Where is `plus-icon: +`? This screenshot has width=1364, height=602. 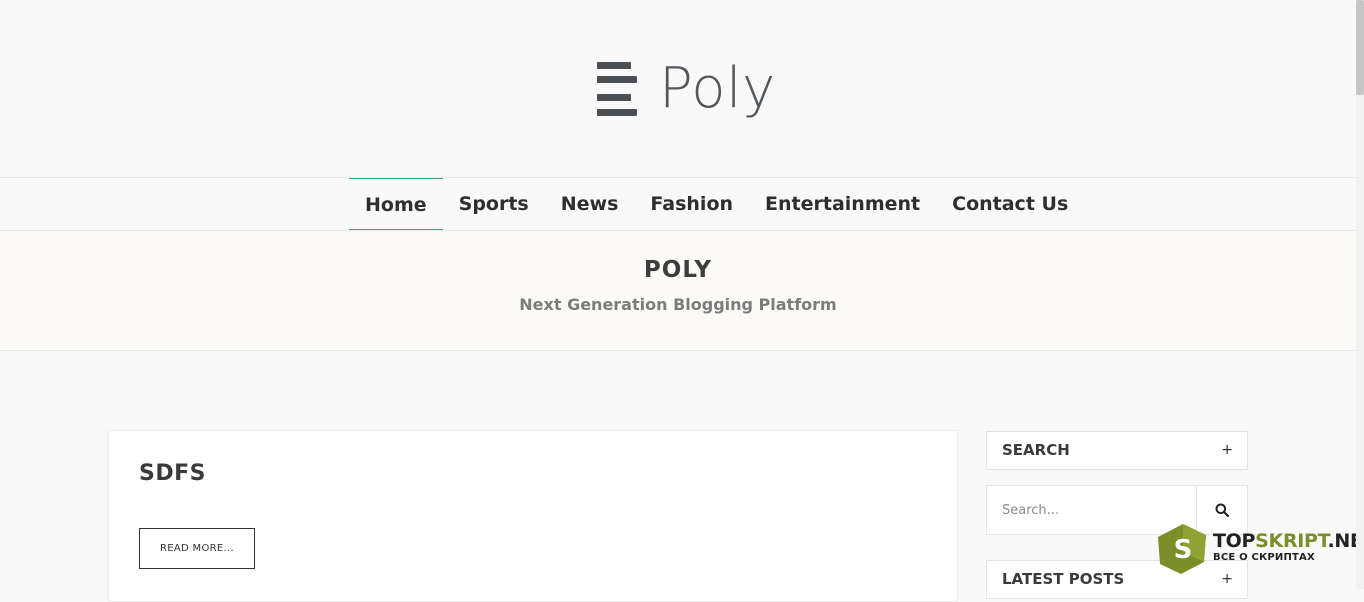
plus-icon: + is located at coordinates (1227, 450).